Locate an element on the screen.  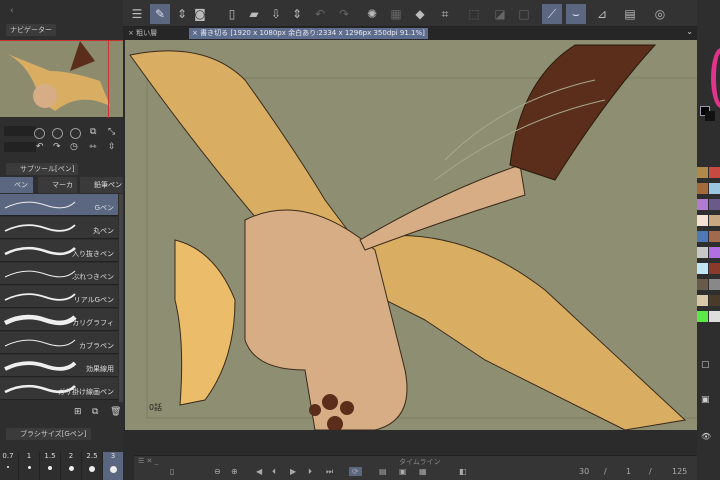
onion-skin-icon: ◧ is located at coordinates (463, 471).